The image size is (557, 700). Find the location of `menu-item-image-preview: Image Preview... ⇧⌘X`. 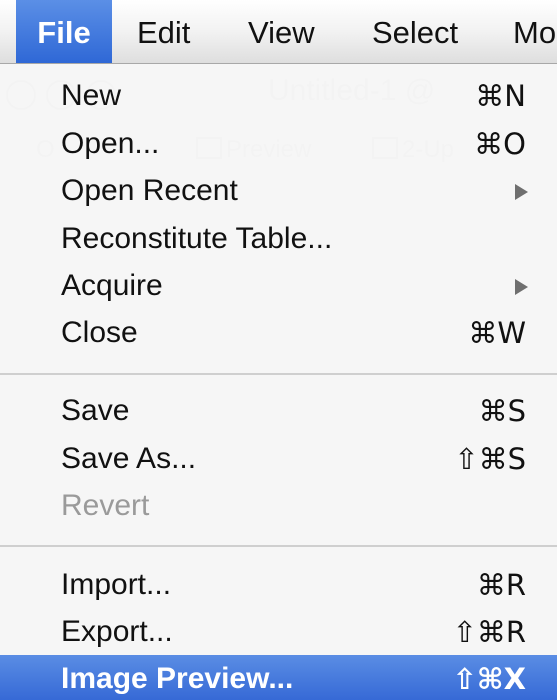

menu-item-image-preview: Image Preview... ⇧⌘X is located at coordinates (278, 677).